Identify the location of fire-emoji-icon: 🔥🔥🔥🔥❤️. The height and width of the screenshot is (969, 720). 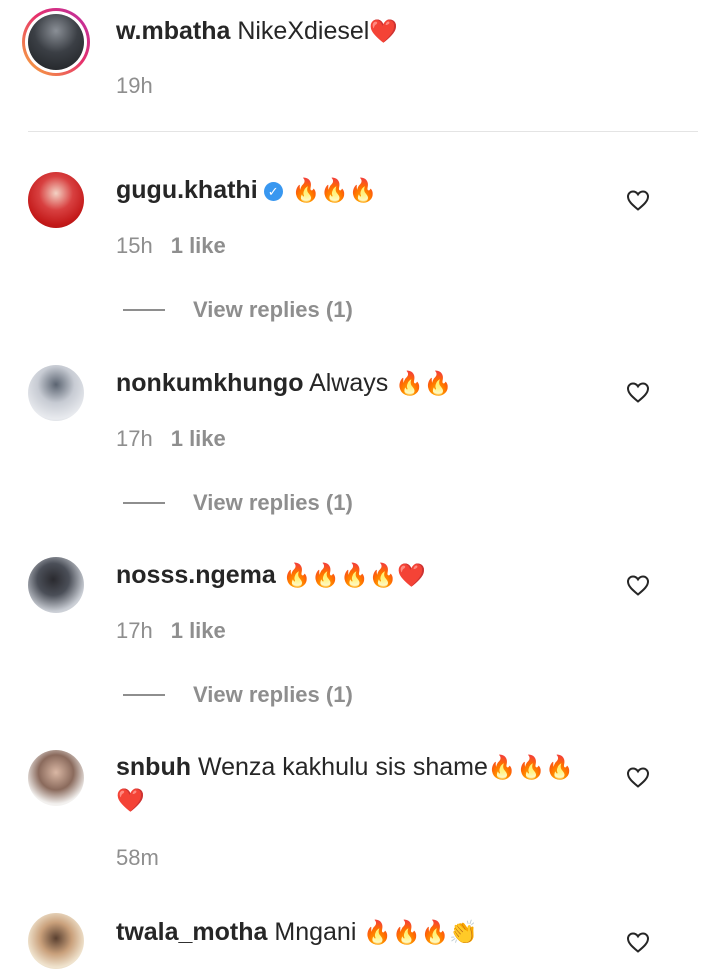
(354, 576).